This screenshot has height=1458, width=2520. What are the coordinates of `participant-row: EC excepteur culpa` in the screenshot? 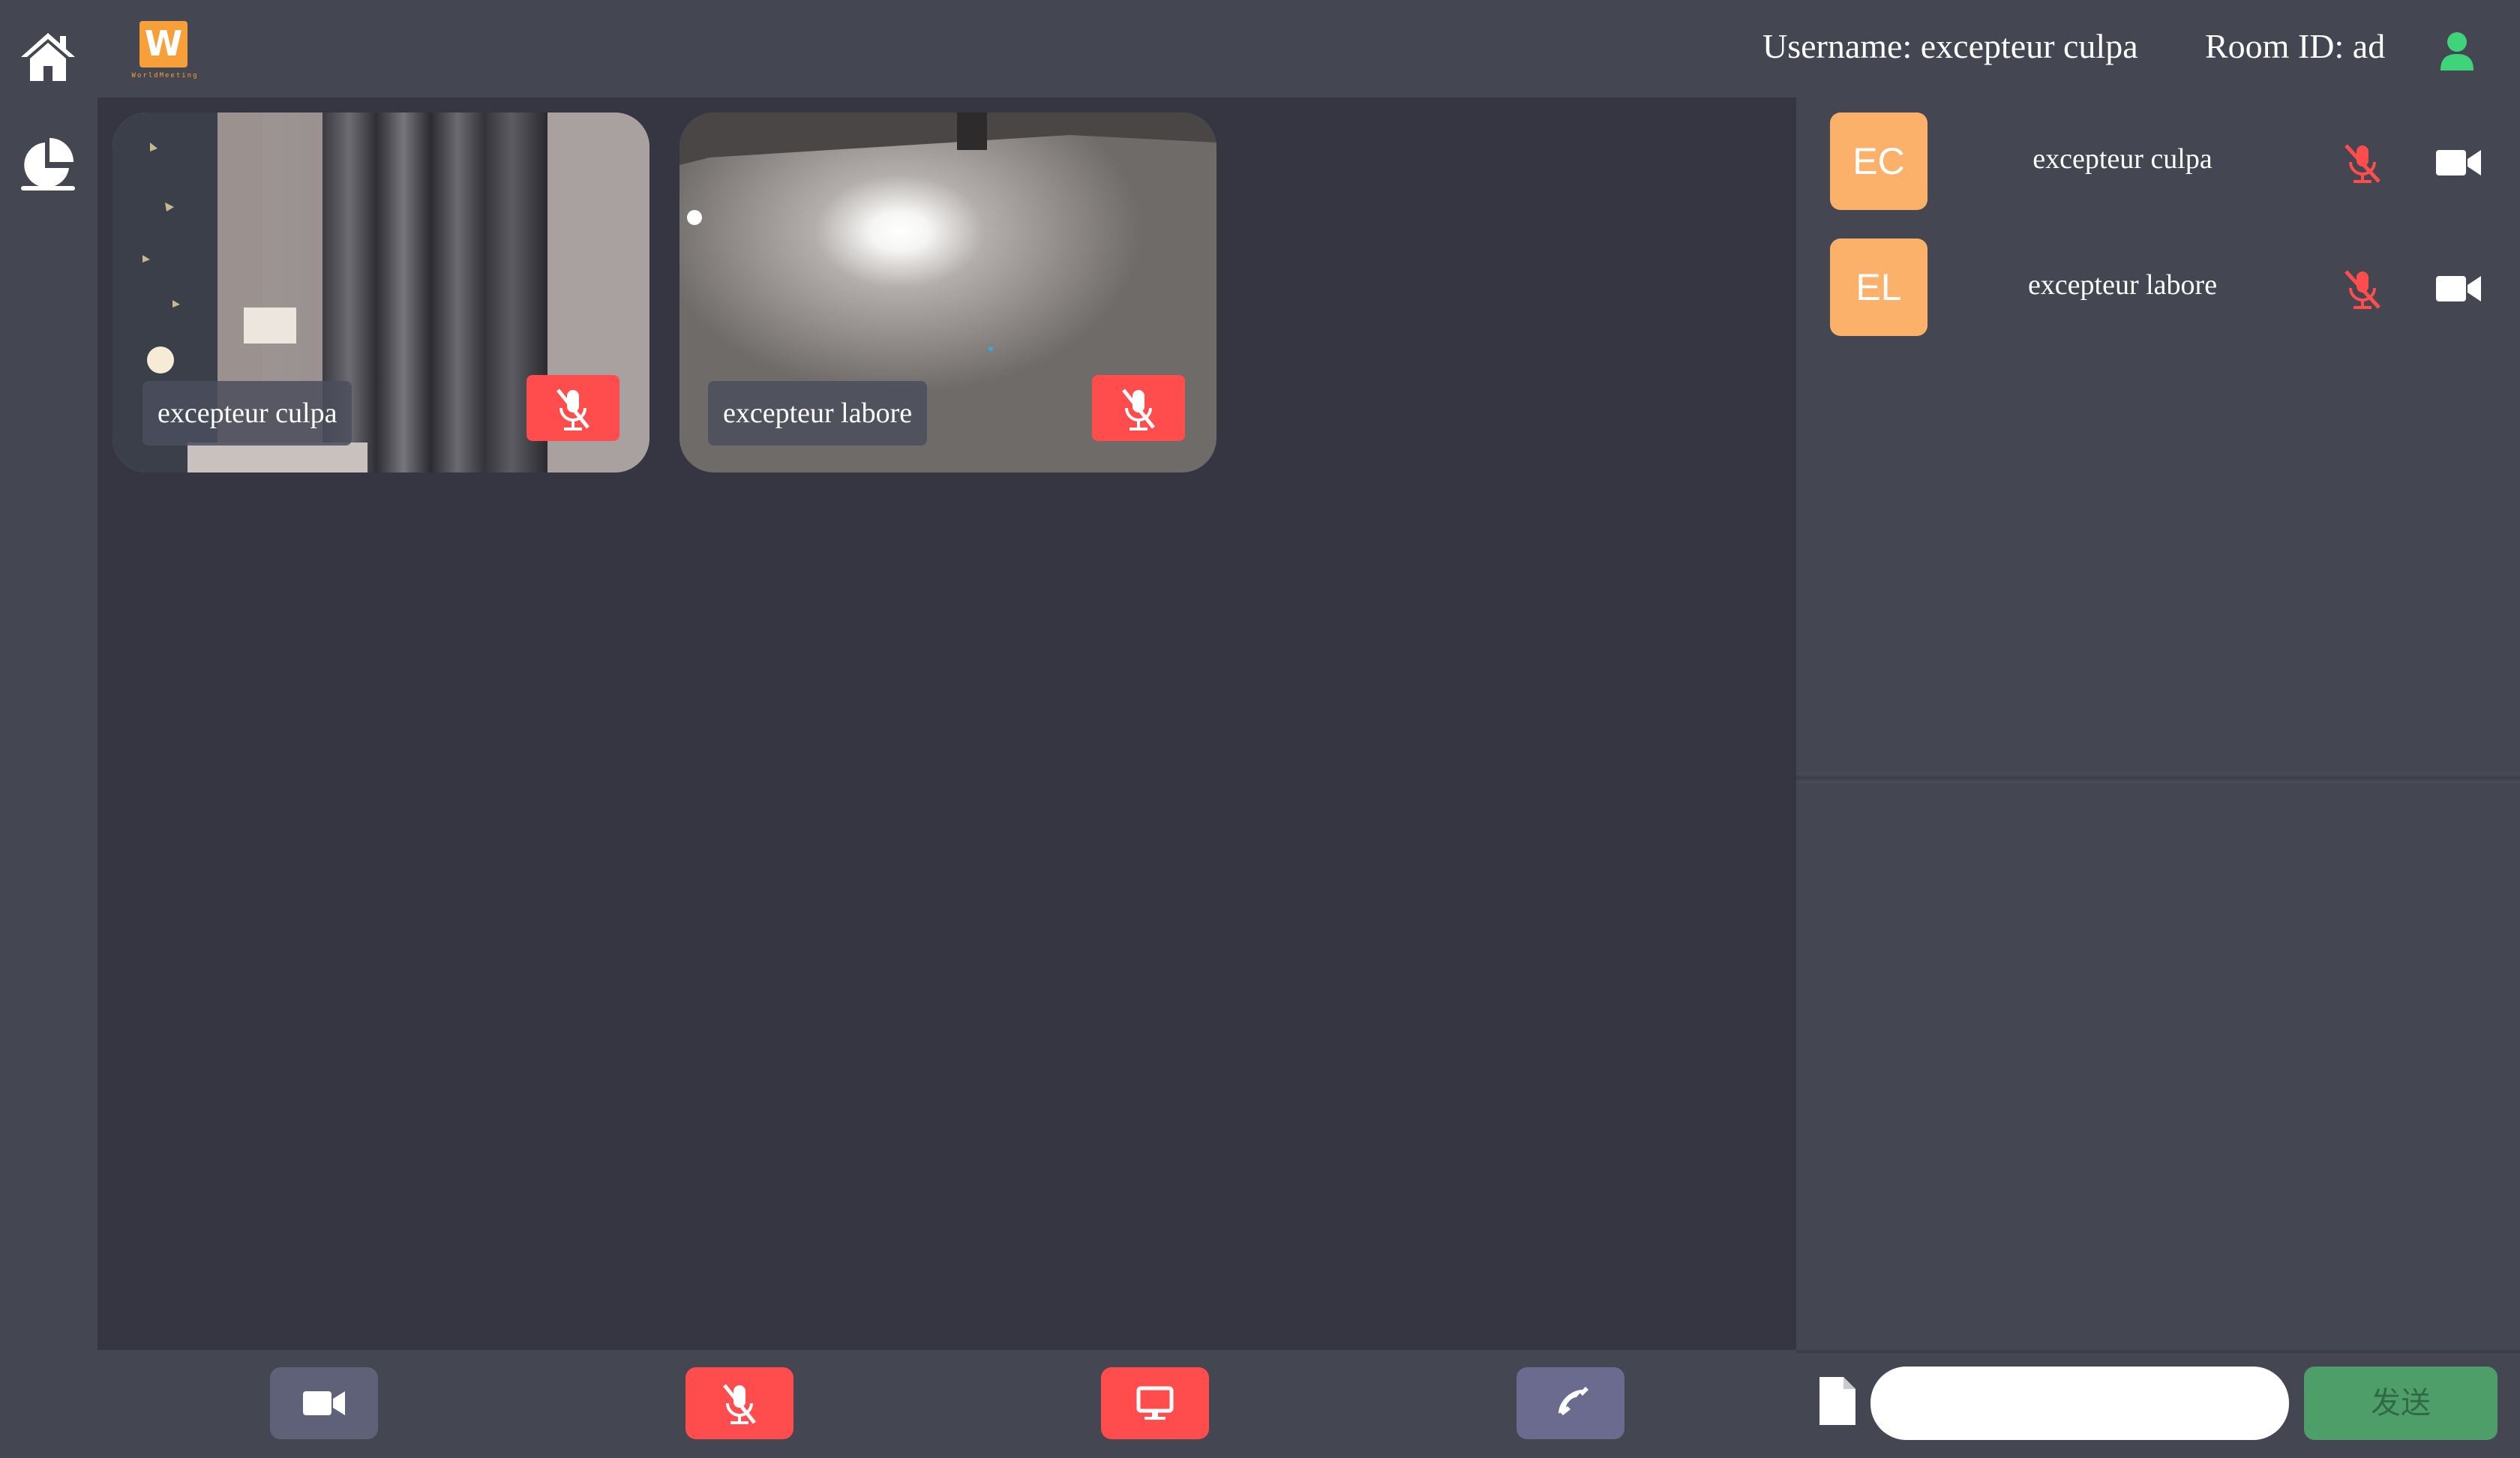 It's located at (2160, 161).